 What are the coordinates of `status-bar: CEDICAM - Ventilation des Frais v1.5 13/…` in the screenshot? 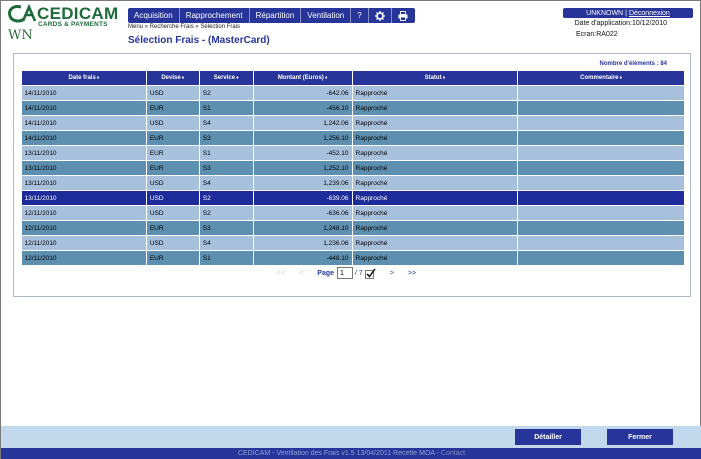 It's located at (351, 453).